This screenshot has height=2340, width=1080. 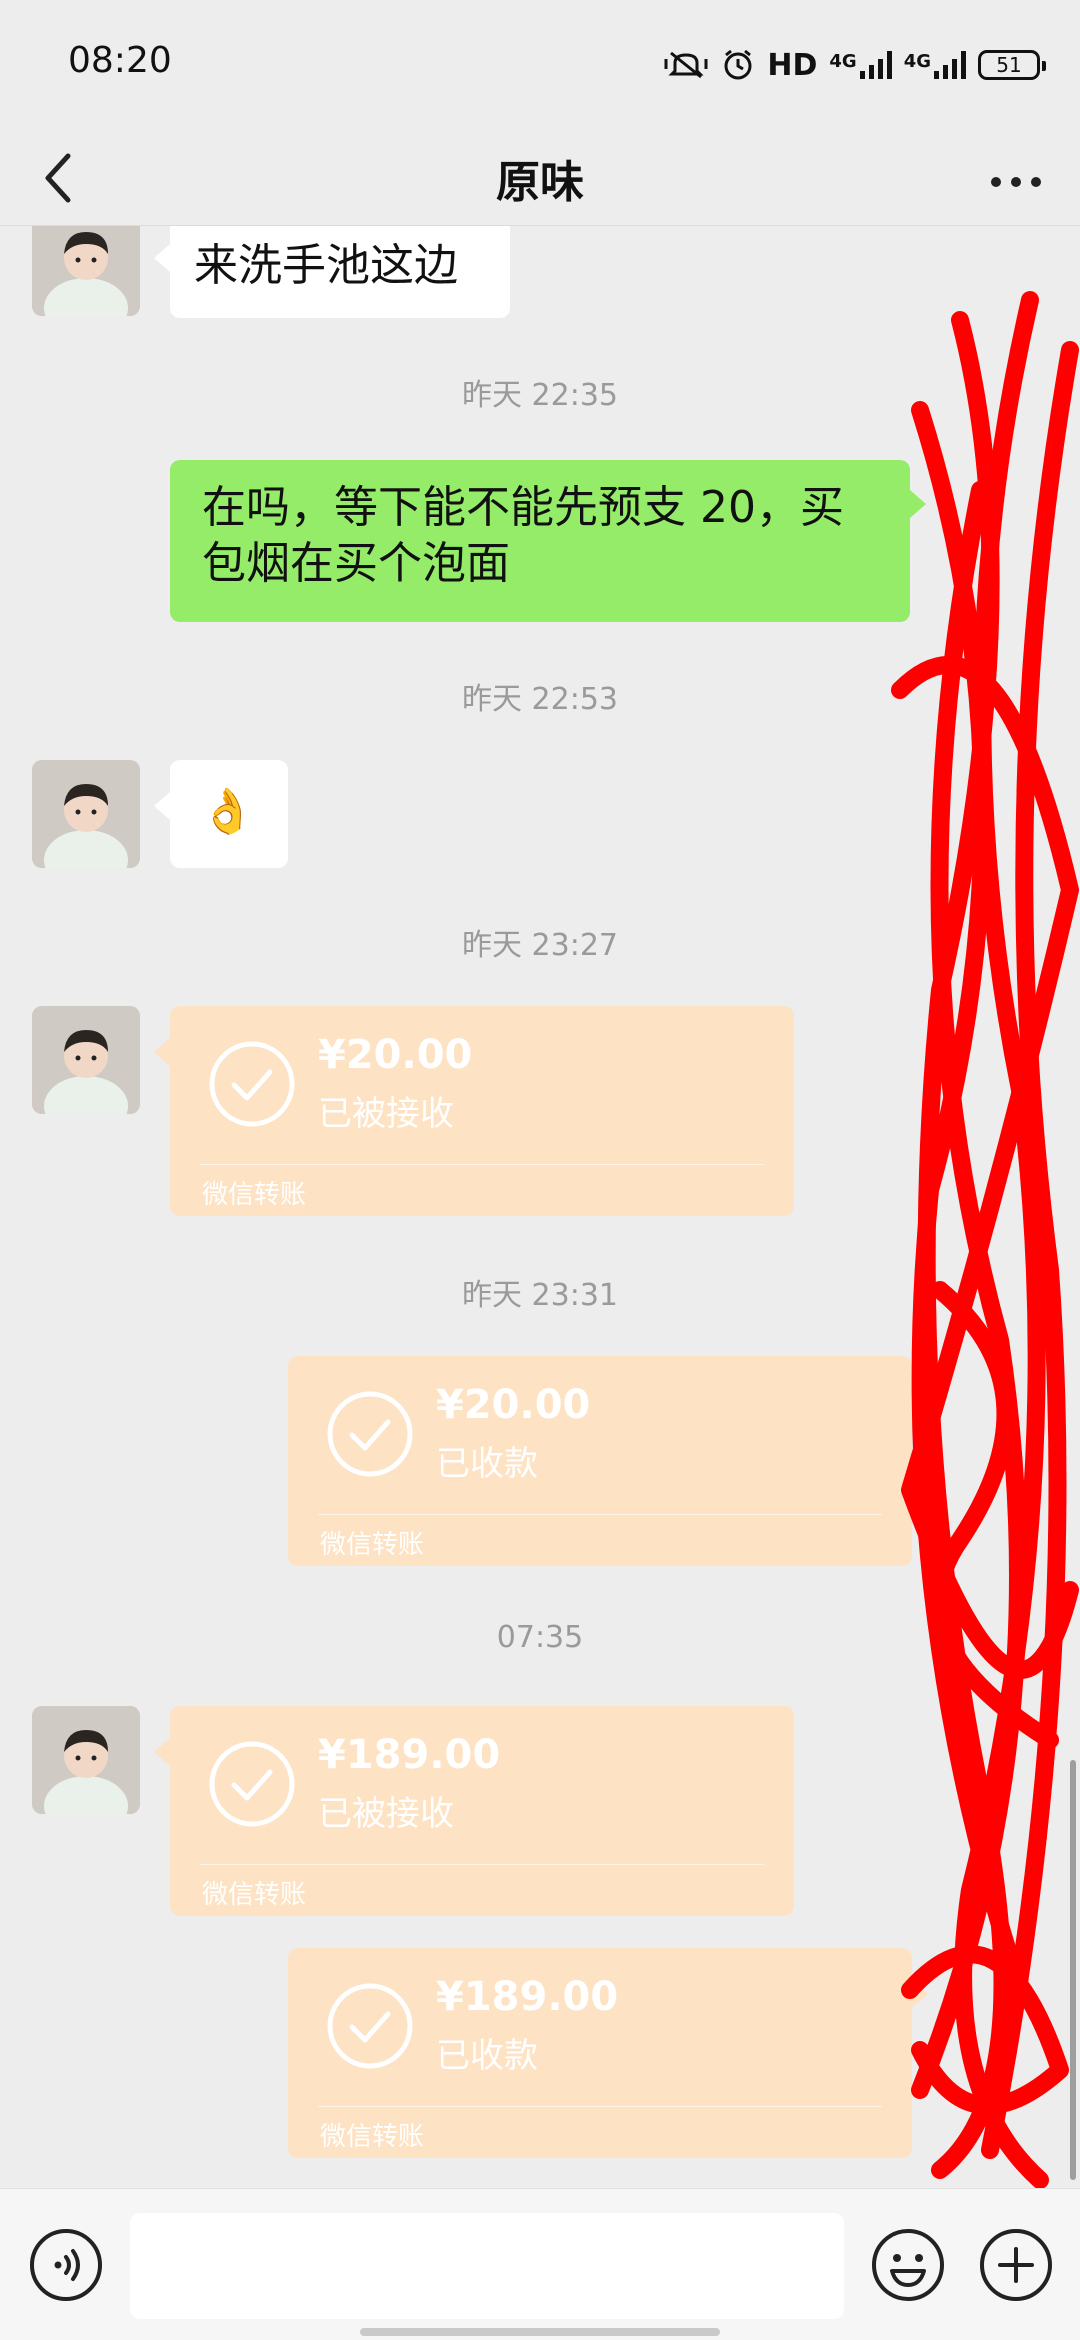 I want to click on transfer-card: ¥20.00 已收款 微信转账, so click(x=600, y=1461).